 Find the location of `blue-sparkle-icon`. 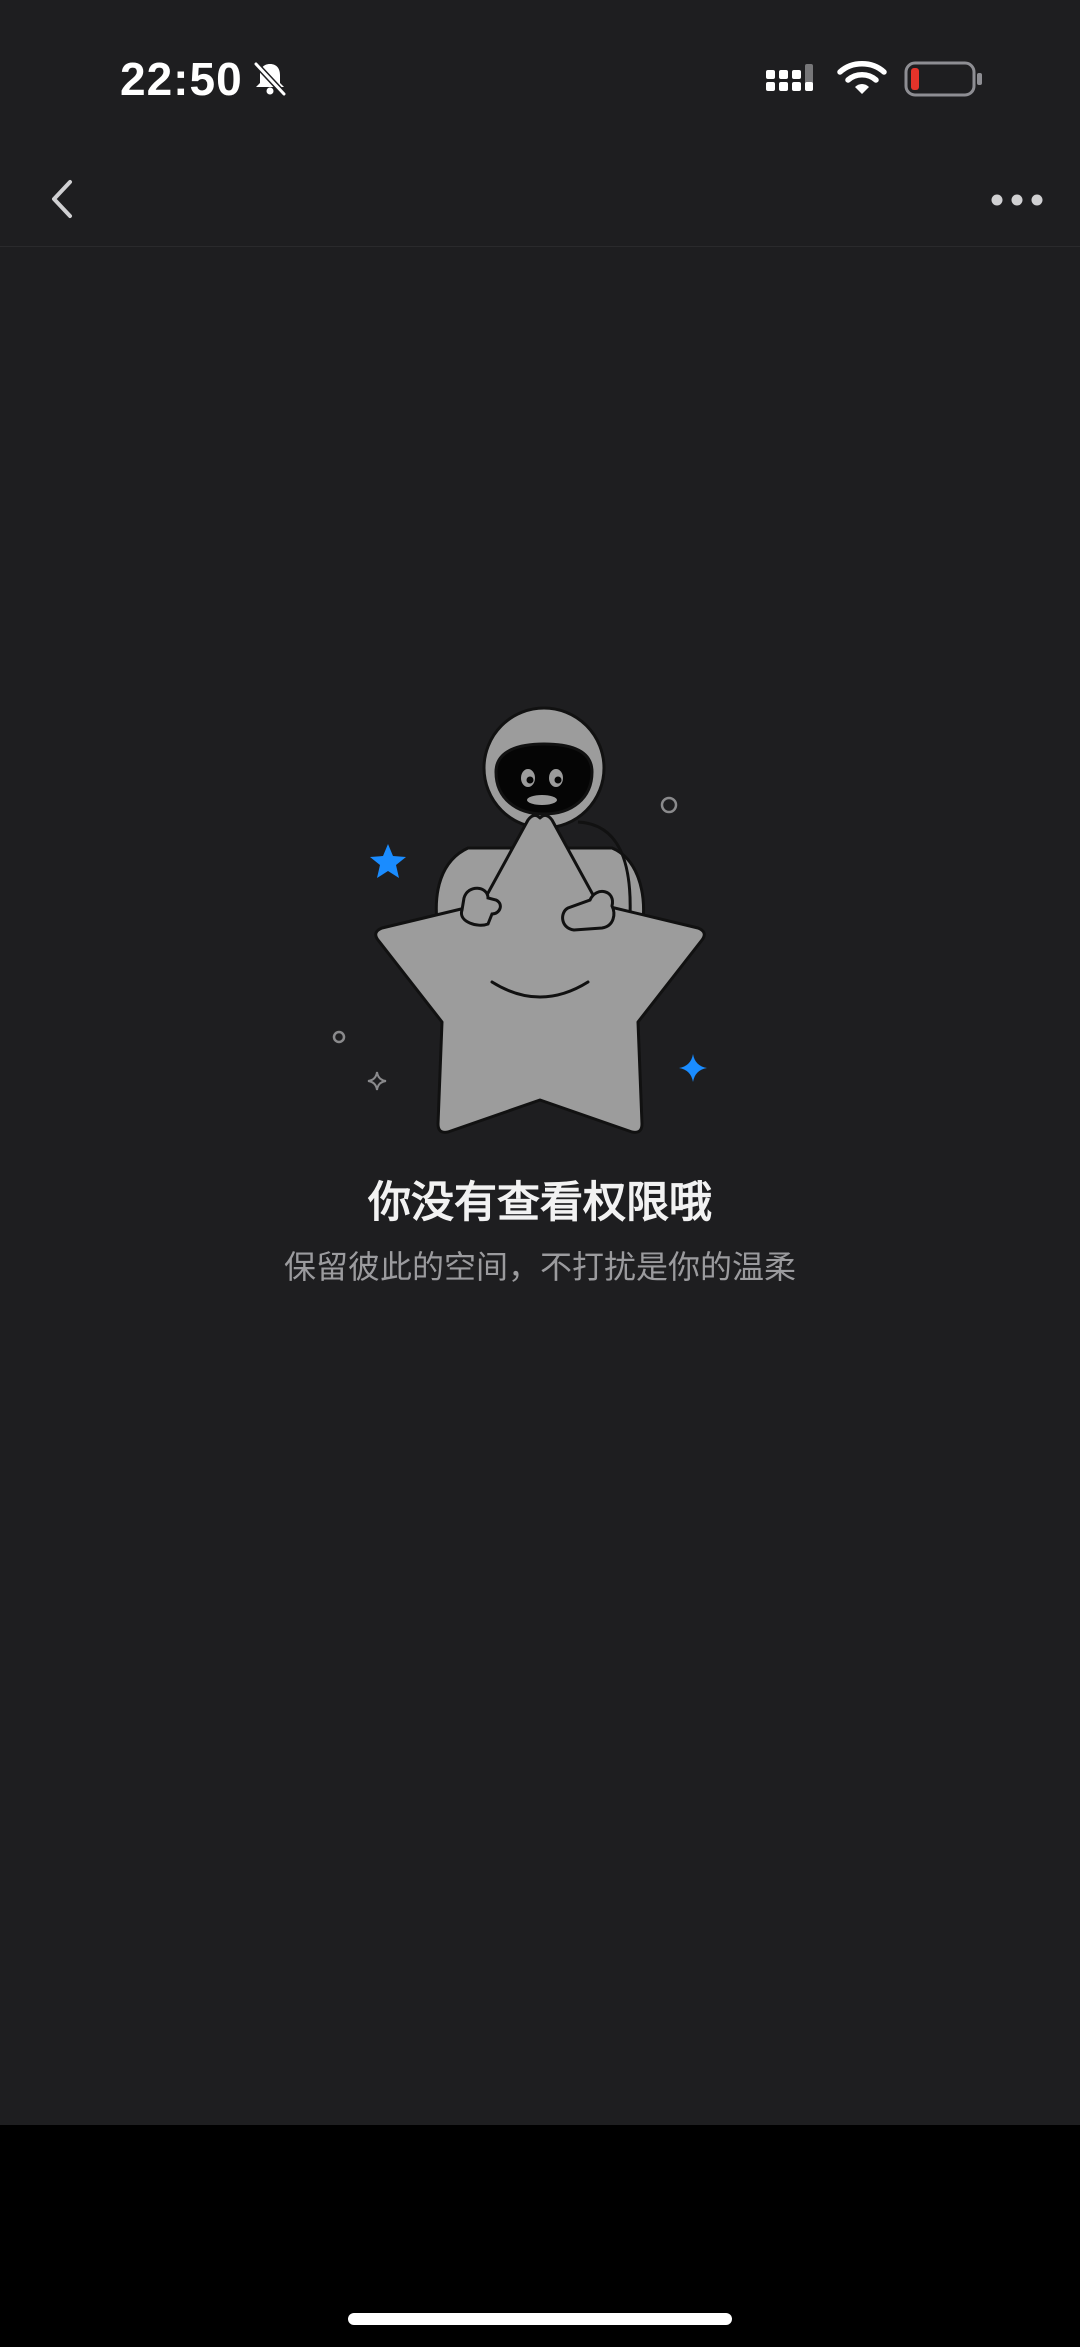

blue-sparkle-icon is located at coordinates (693, 1068).